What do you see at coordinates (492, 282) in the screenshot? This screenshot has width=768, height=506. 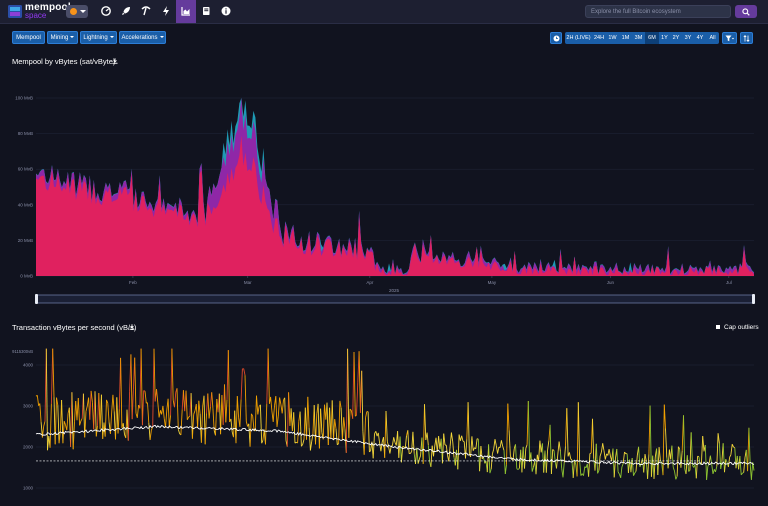 I see `x-tick-label: May` at bounding box center [492, 282].